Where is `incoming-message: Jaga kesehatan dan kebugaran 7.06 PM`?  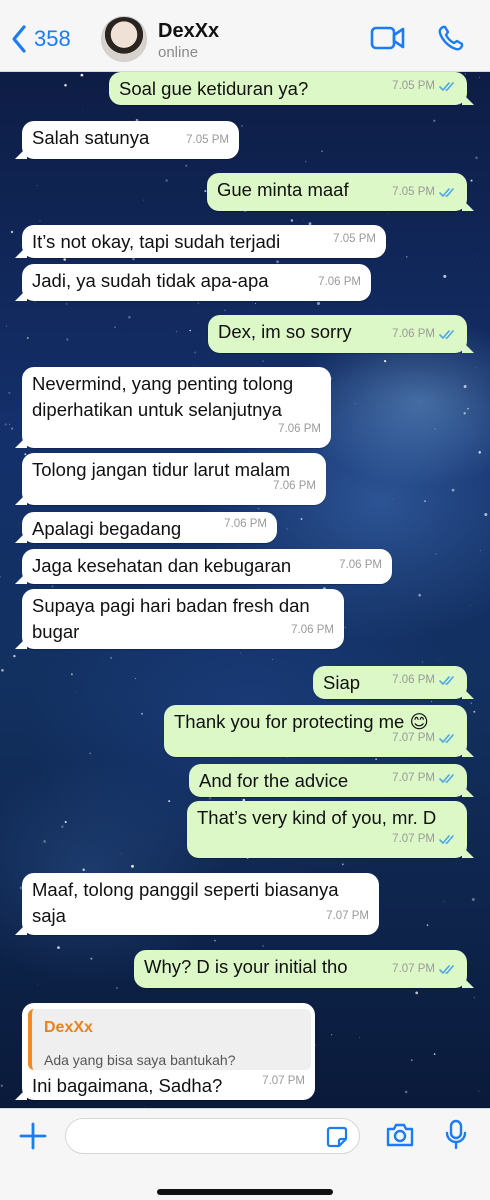 incoming-message: Jaga kesehatan dan kebugaran 7.06 PM is located at coordinates (207, 566).